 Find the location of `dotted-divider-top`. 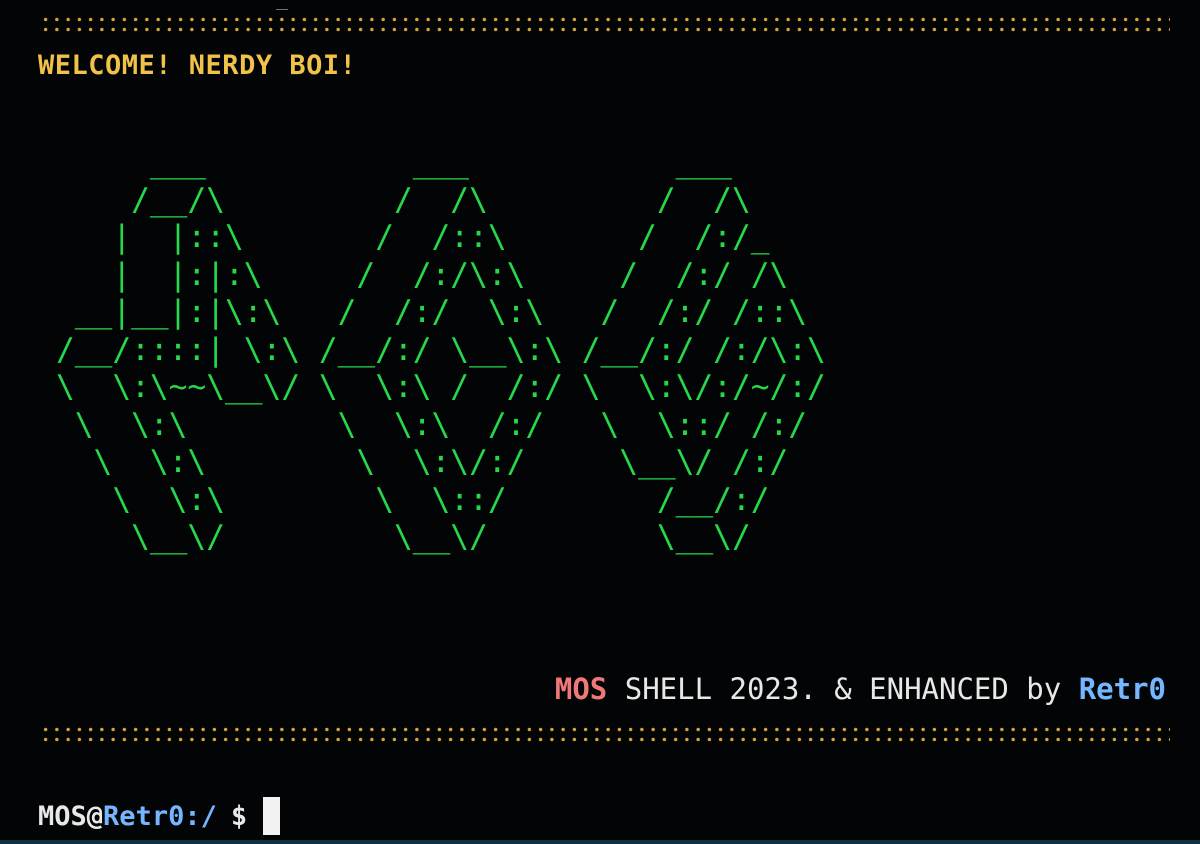

dotted-divider-top is located at coordinates (605, 26).